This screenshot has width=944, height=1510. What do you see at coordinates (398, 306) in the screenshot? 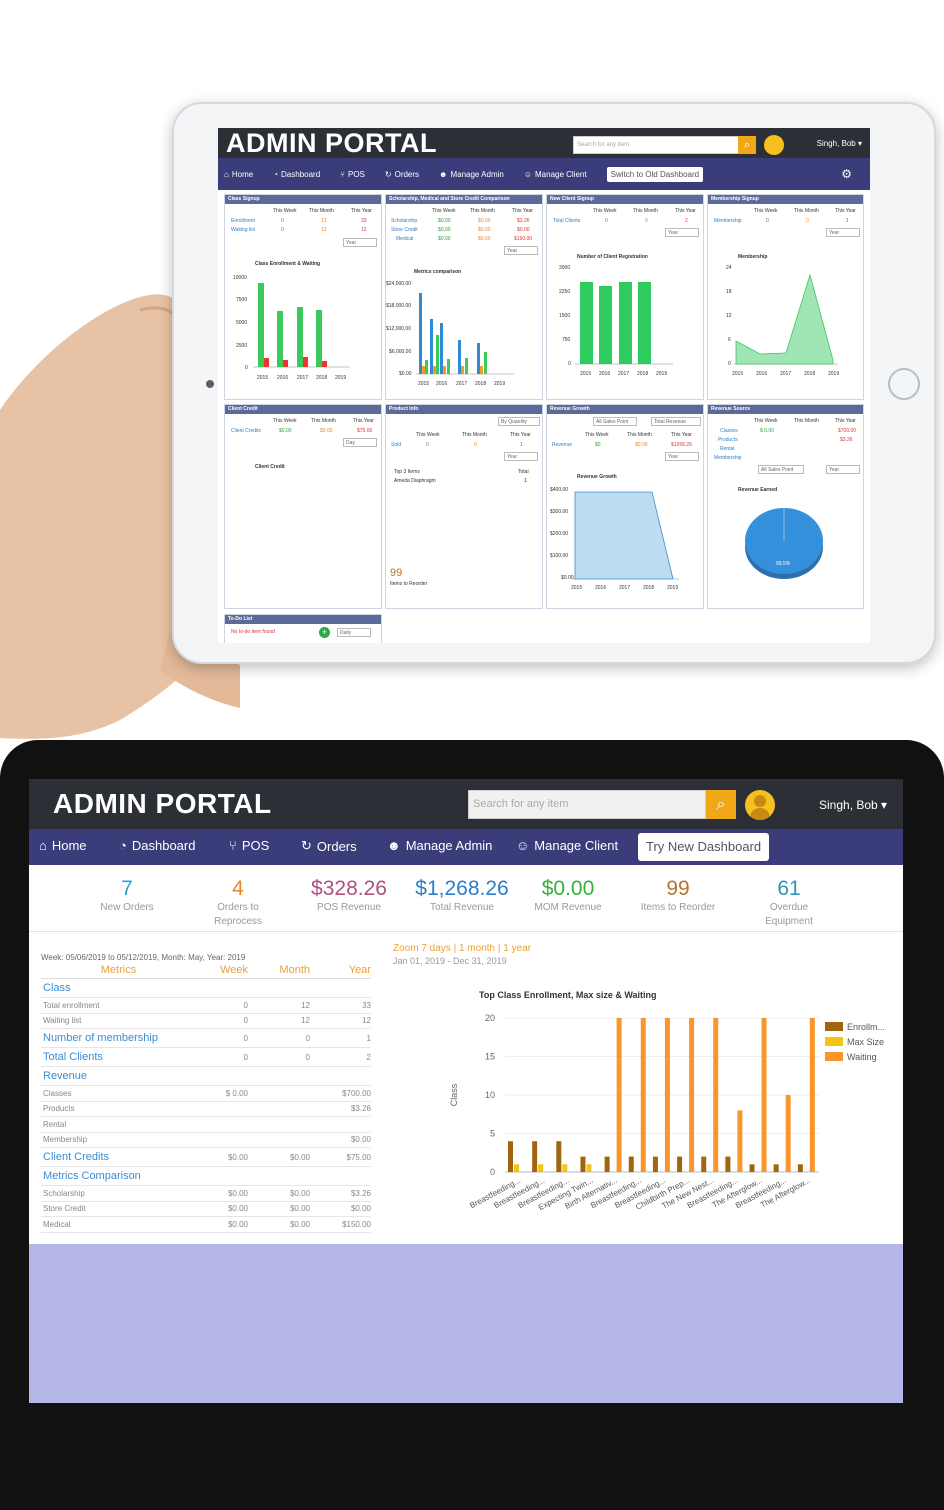
I see `y-tick: $18,000.00` at bounding box center [398, 306].